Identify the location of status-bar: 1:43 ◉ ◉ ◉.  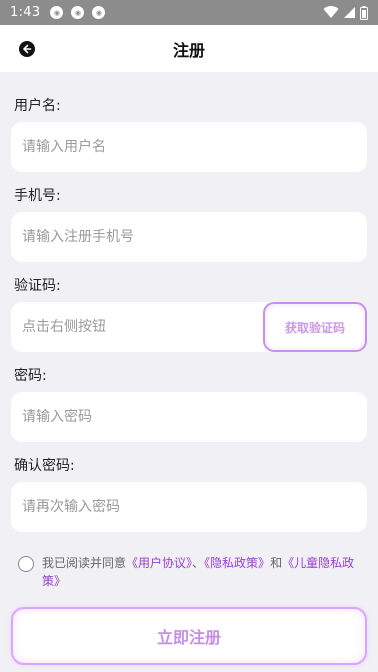
(189, 12).